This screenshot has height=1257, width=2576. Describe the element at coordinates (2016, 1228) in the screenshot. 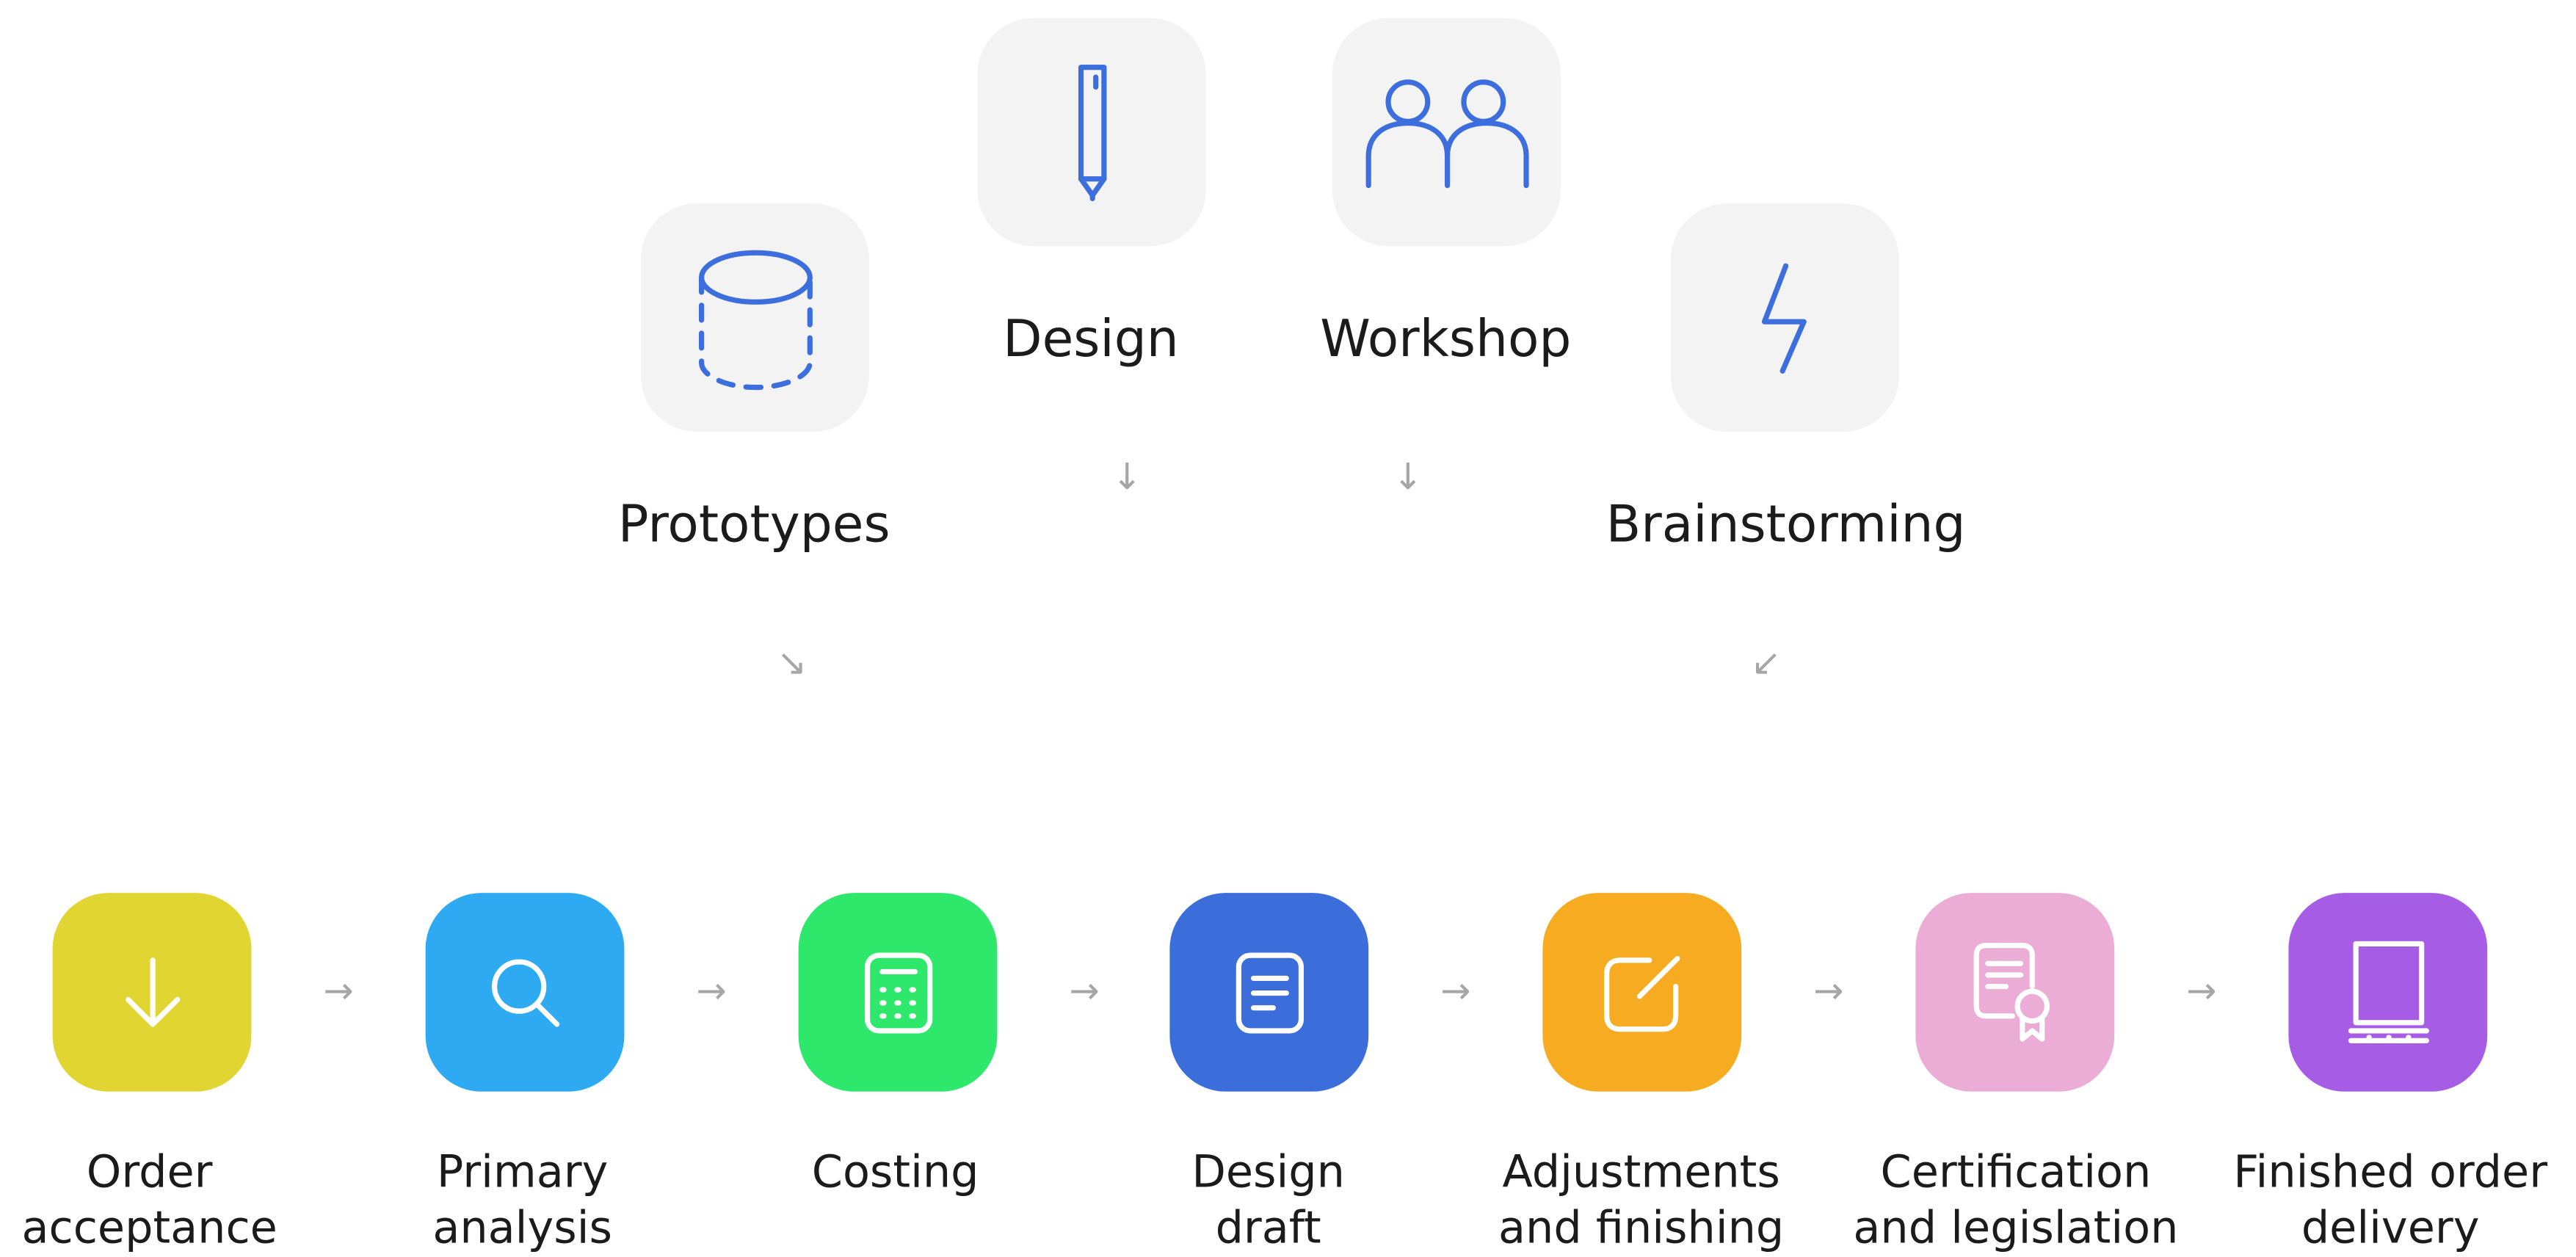

I see `label-line: and legislation` at that location.